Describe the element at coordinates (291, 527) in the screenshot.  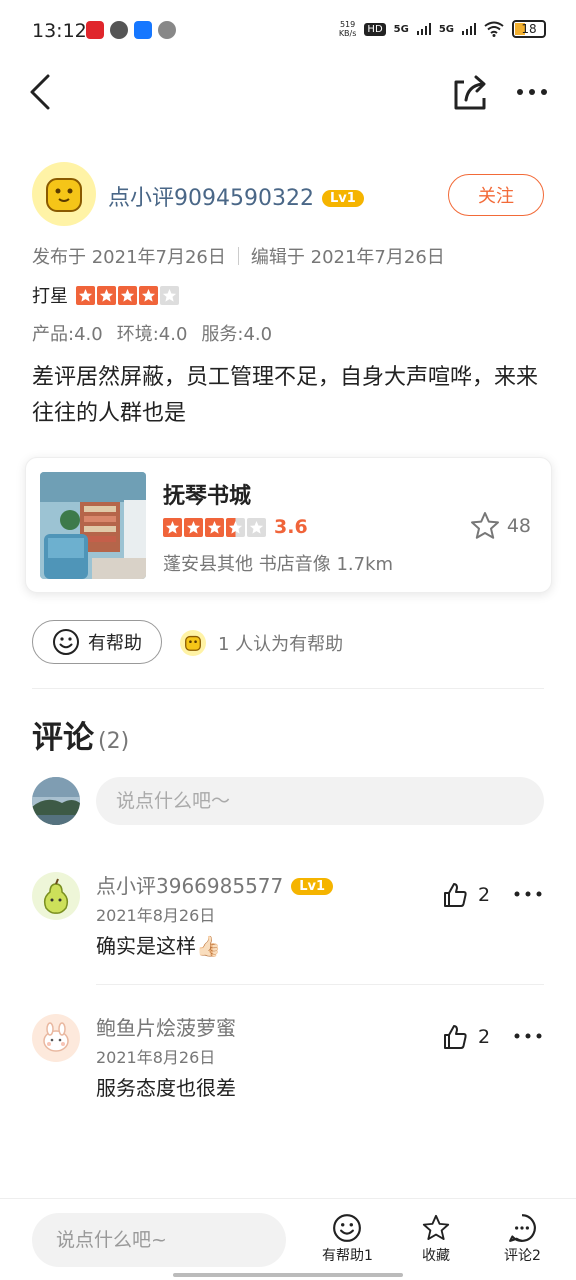
I see `shop-score: 3.6` at that location.